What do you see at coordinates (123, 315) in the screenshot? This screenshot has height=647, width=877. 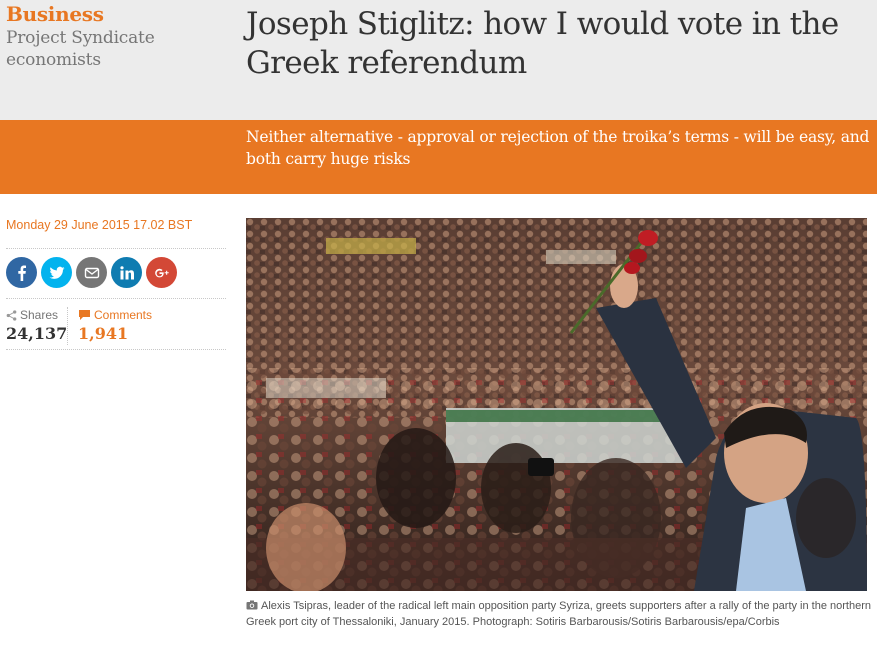 I see `comments-label-text: Comments` at bounding box center [123, 315].